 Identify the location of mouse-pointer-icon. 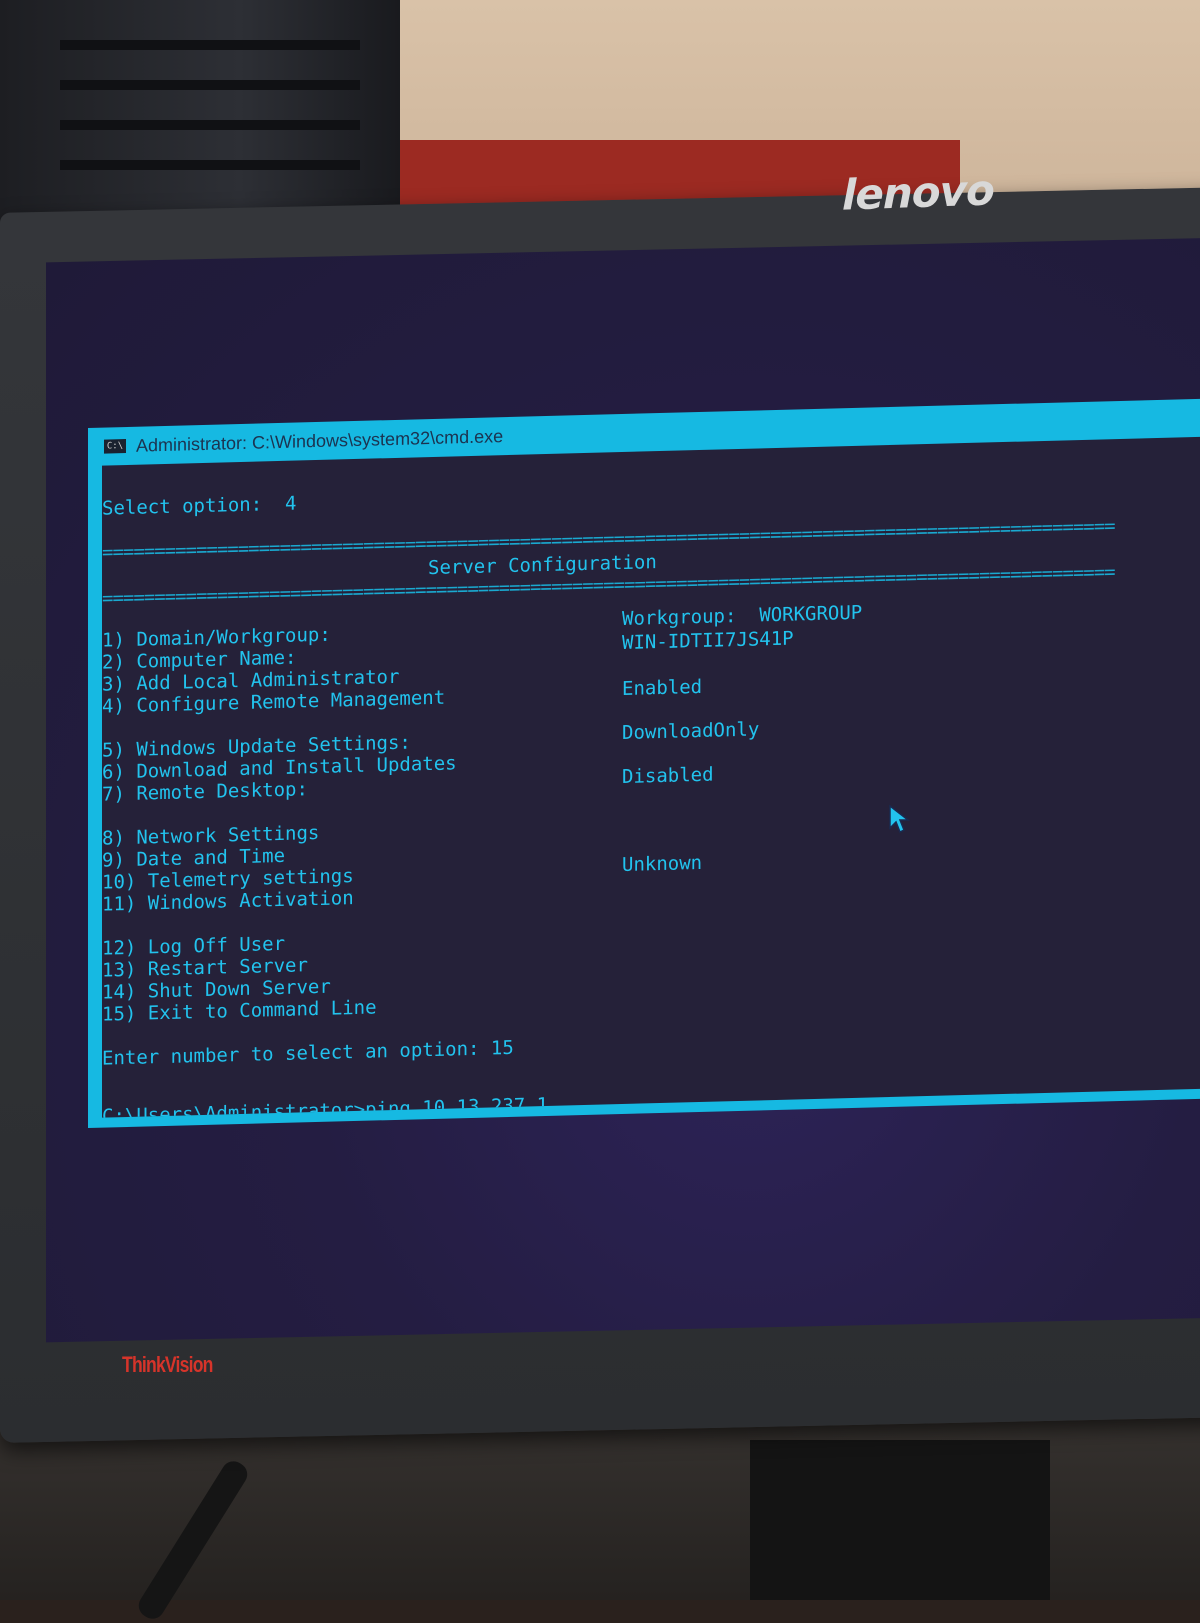
(899, 819).